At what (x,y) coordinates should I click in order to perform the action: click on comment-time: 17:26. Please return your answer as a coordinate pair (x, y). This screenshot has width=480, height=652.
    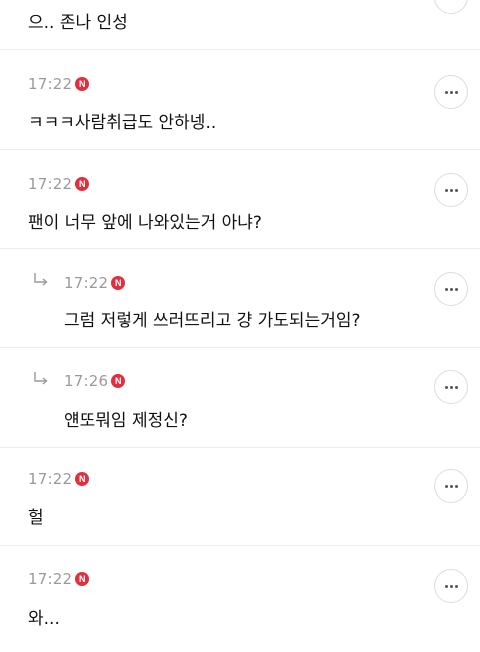
    Looking at the image, I should click on (86, 381).